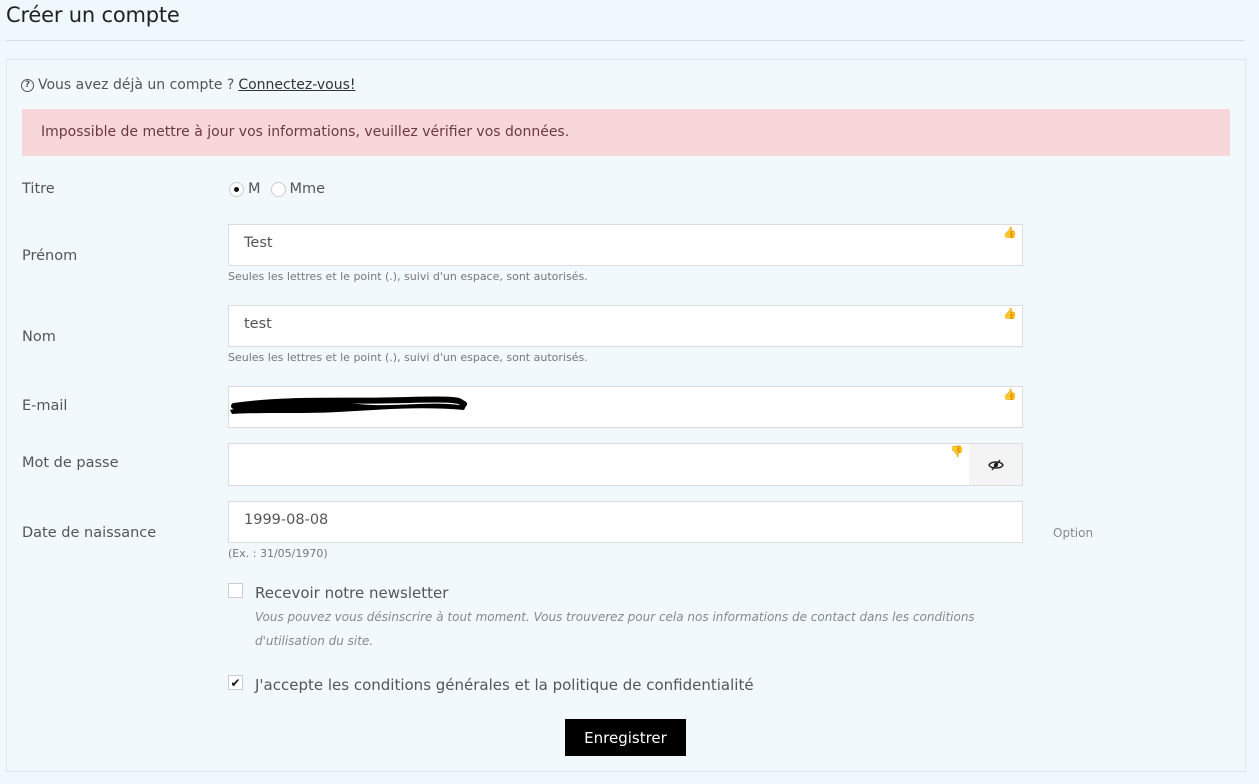  I want to click on birthday-help: (Ex. : 31/05/1970), so click(278, 553).